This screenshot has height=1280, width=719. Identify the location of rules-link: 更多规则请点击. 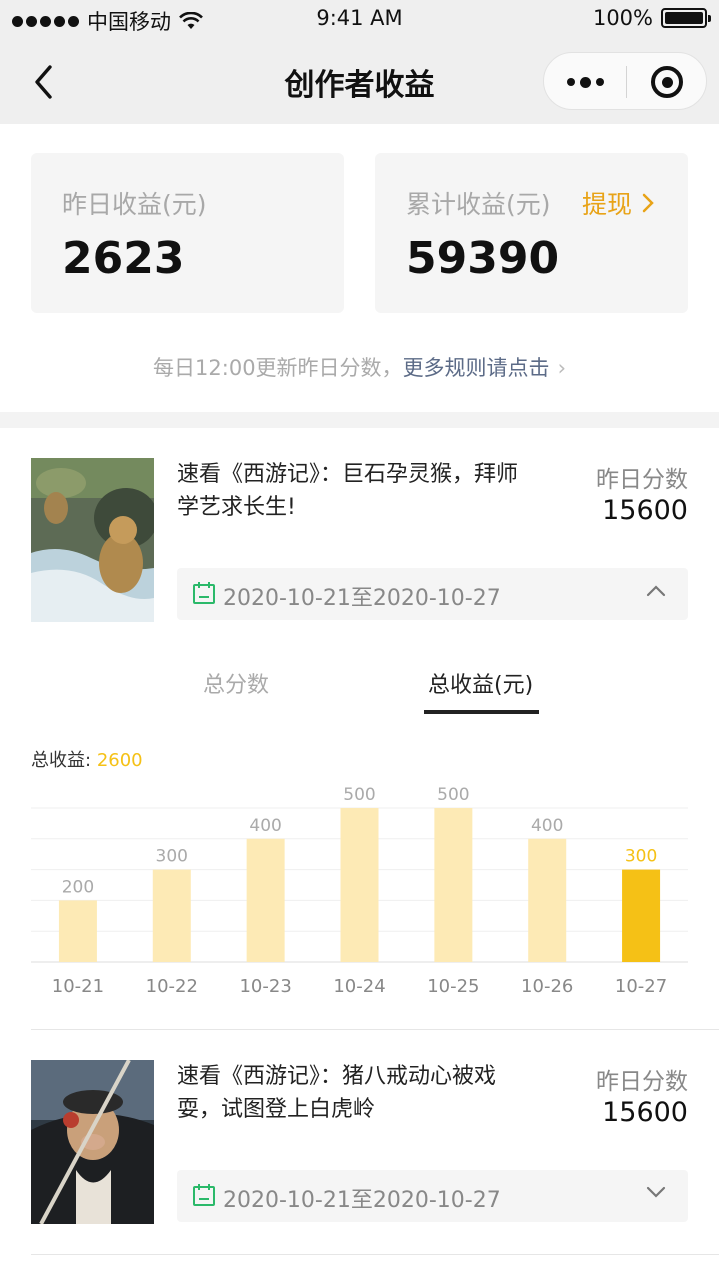
(476, 368).